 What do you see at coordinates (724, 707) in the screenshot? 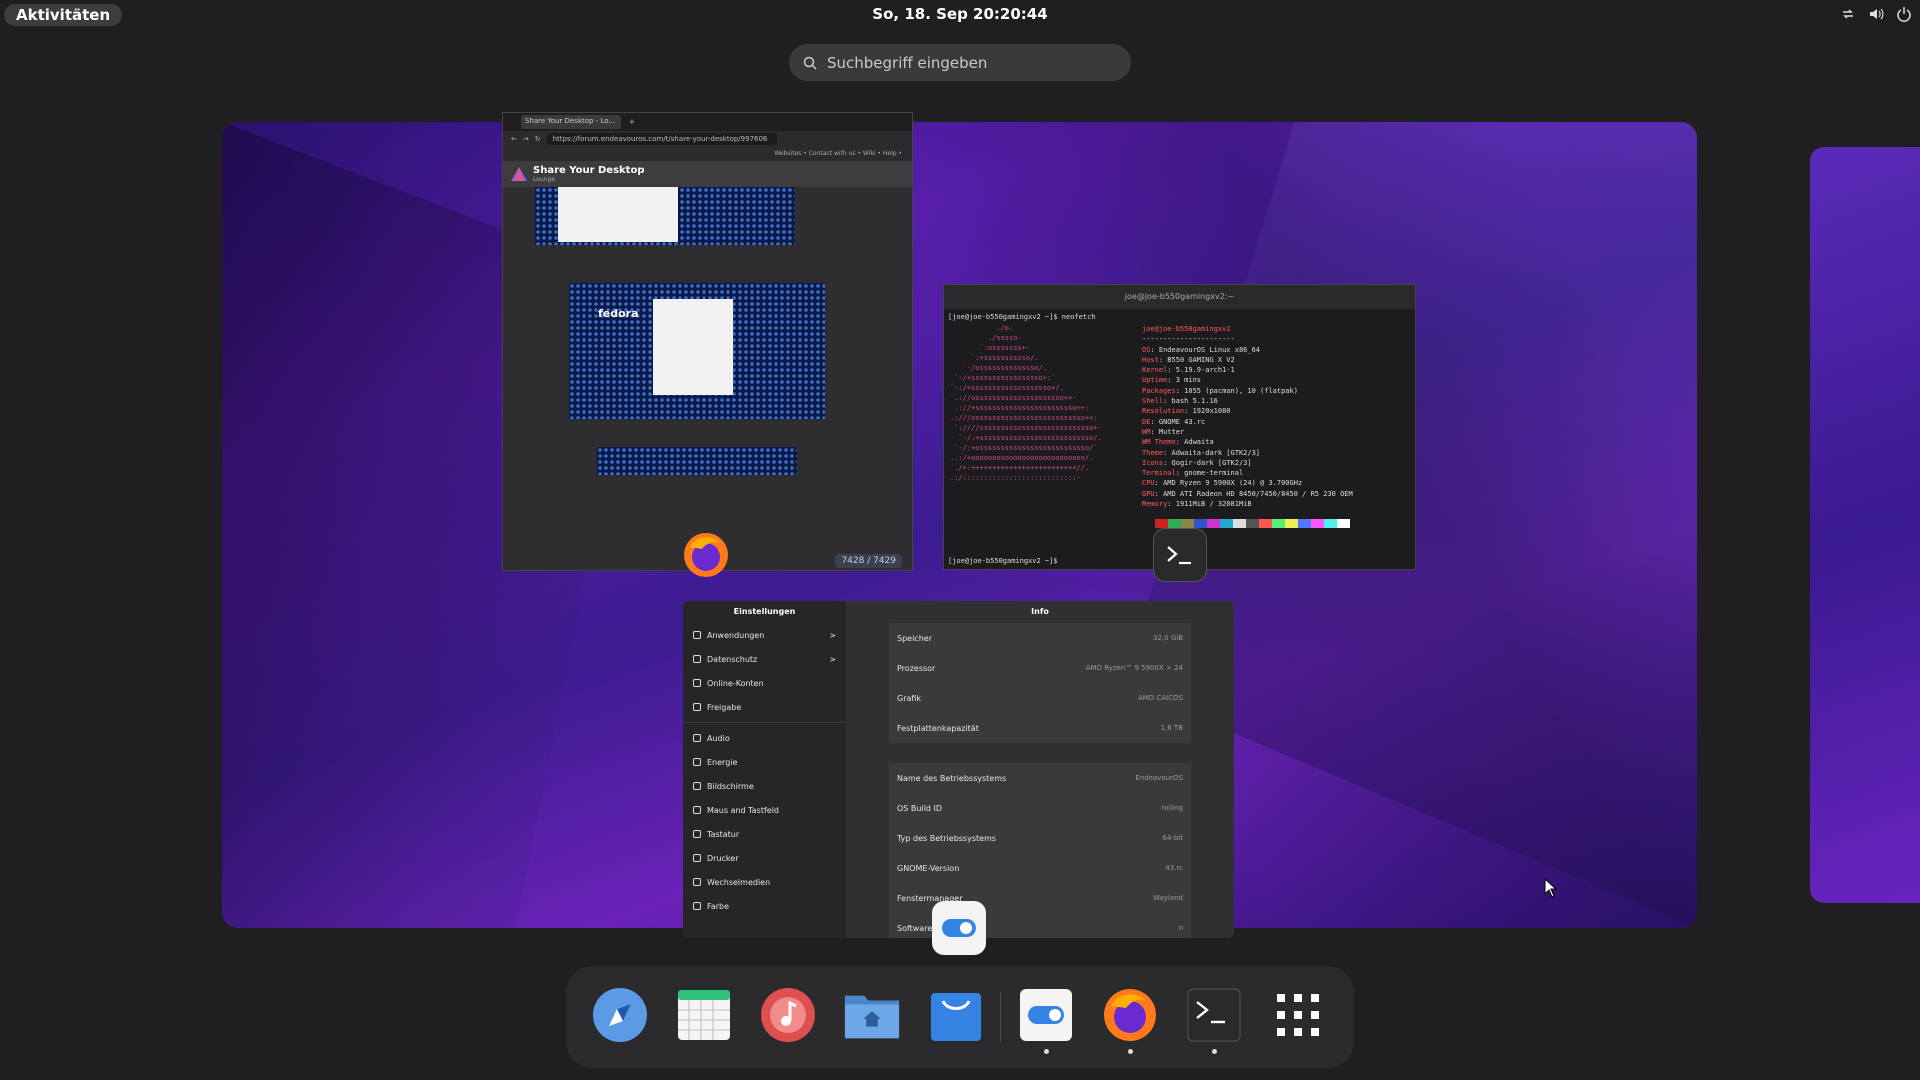
I see `sidebar-item-label: Freigabe` at bounding box center [724, 707].